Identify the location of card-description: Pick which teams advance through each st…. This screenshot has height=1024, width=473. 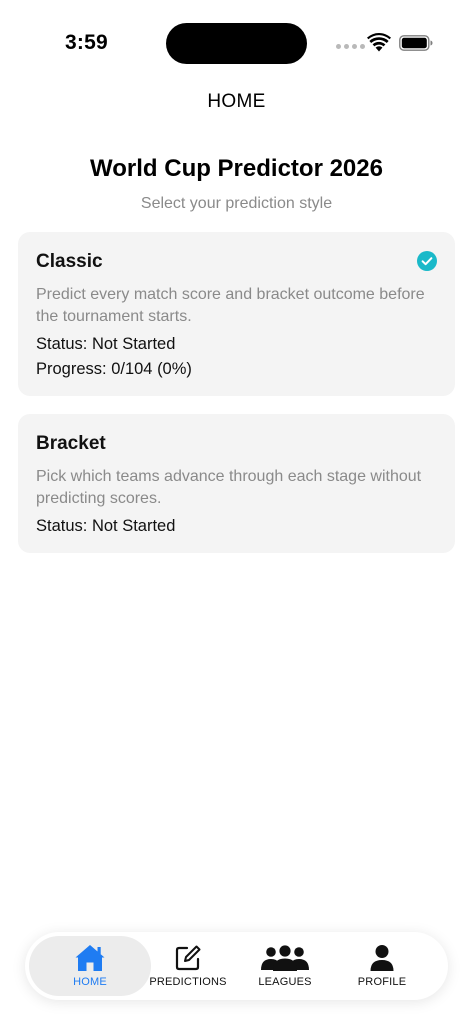
(229, 487).